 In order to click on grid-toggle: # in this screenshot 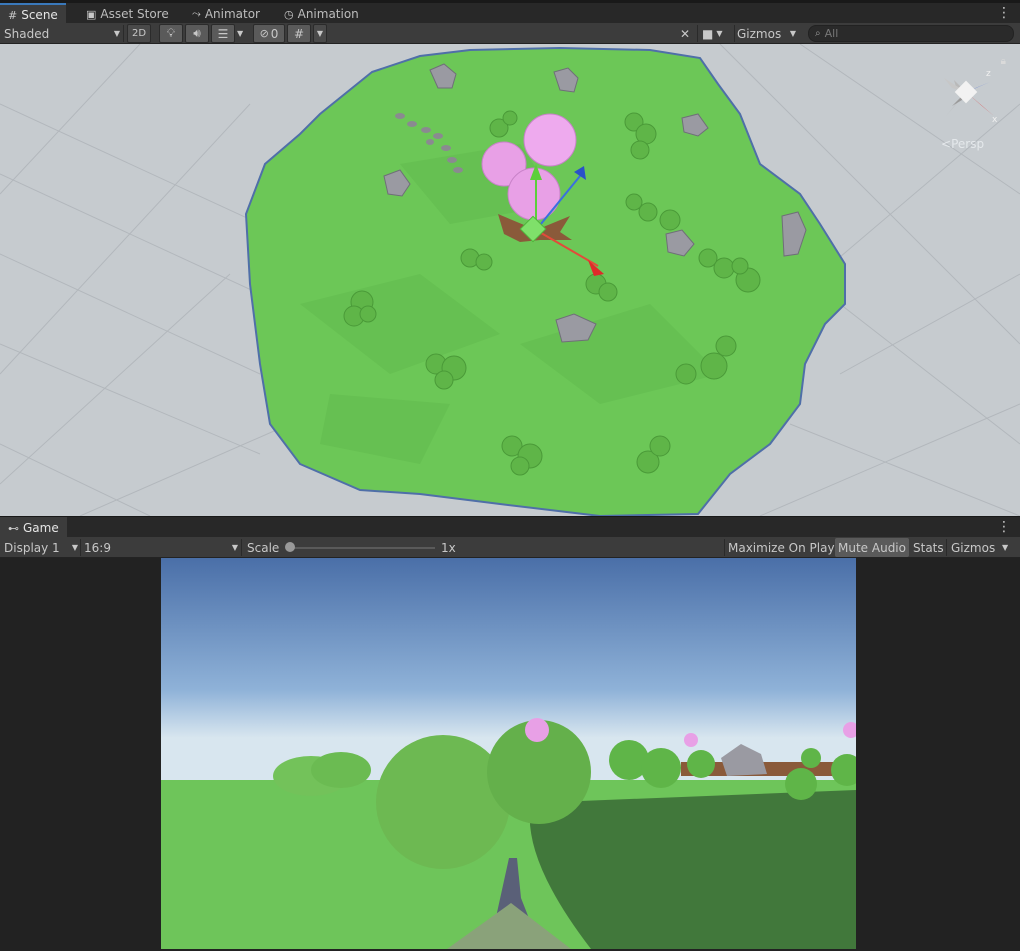, I will do `click(299, 33)`.